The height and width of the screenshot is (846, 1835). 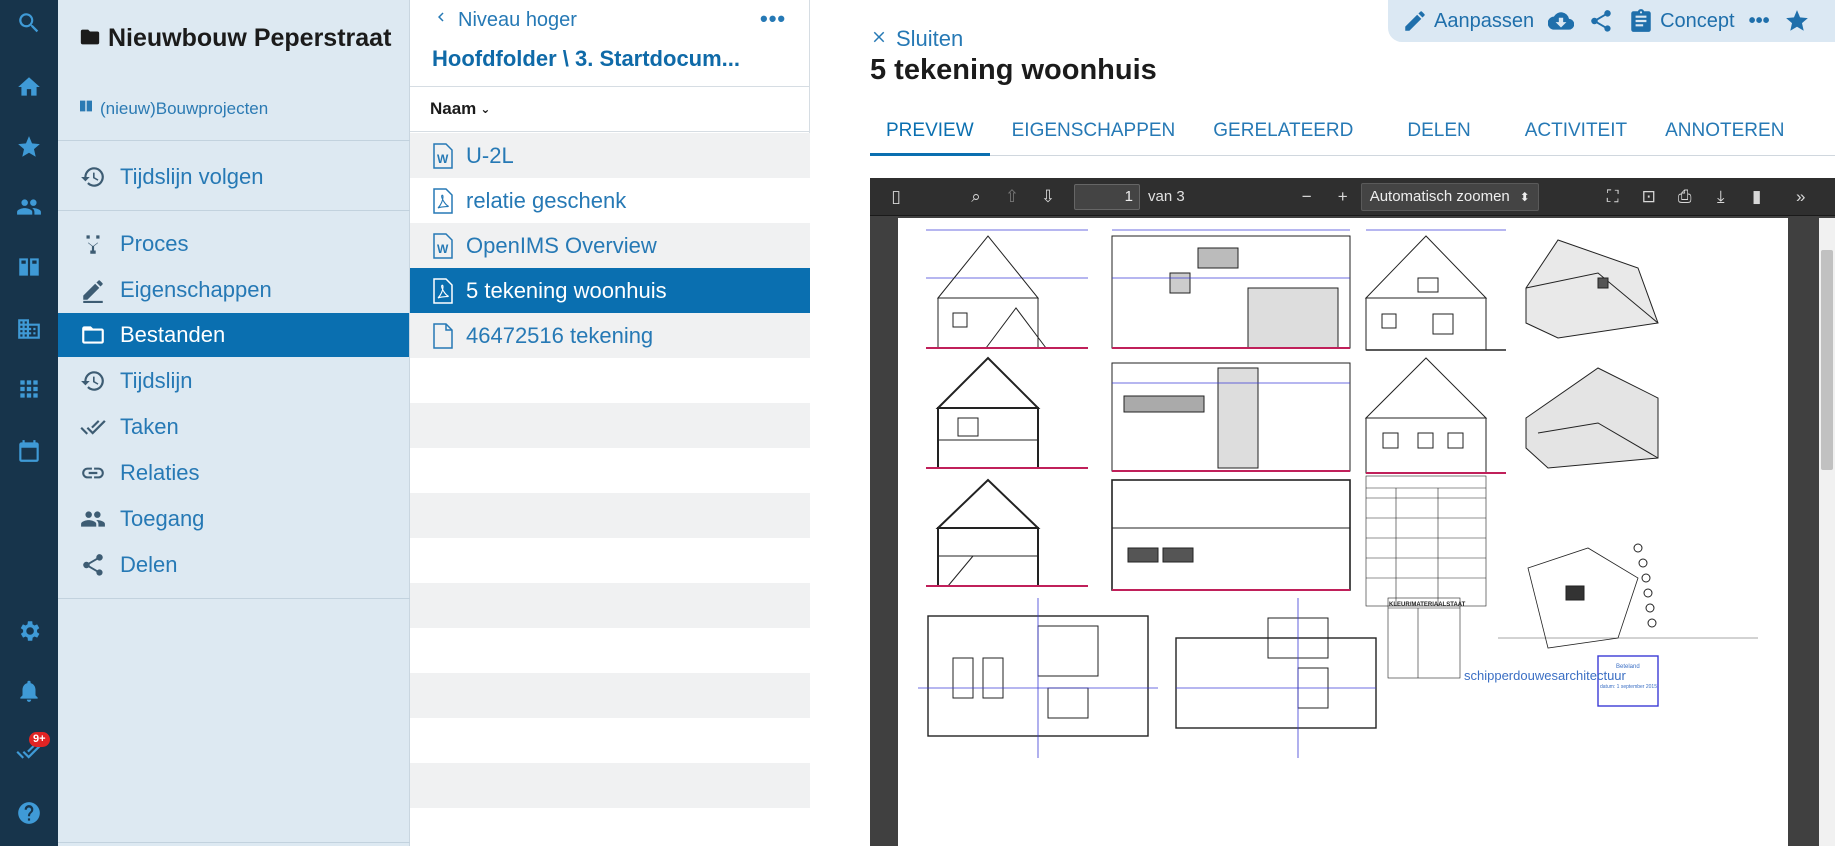 I want to click on bookmark-icon: ▮, so click(x=1757, y=197).